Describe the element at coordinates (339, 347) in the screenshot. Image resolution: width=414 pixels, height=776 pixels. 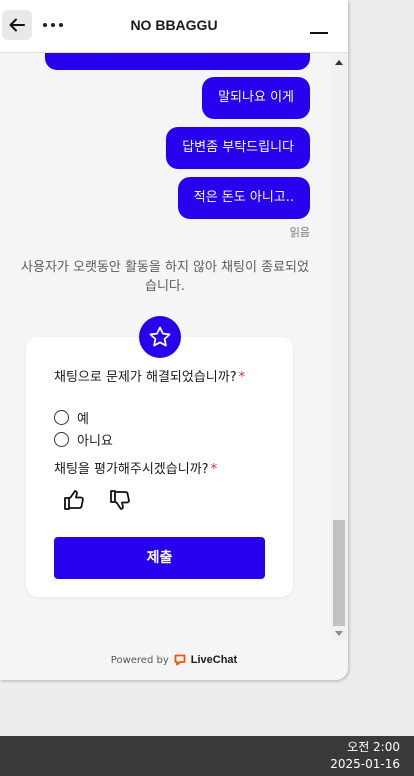
I see `scrollbar` at that location.